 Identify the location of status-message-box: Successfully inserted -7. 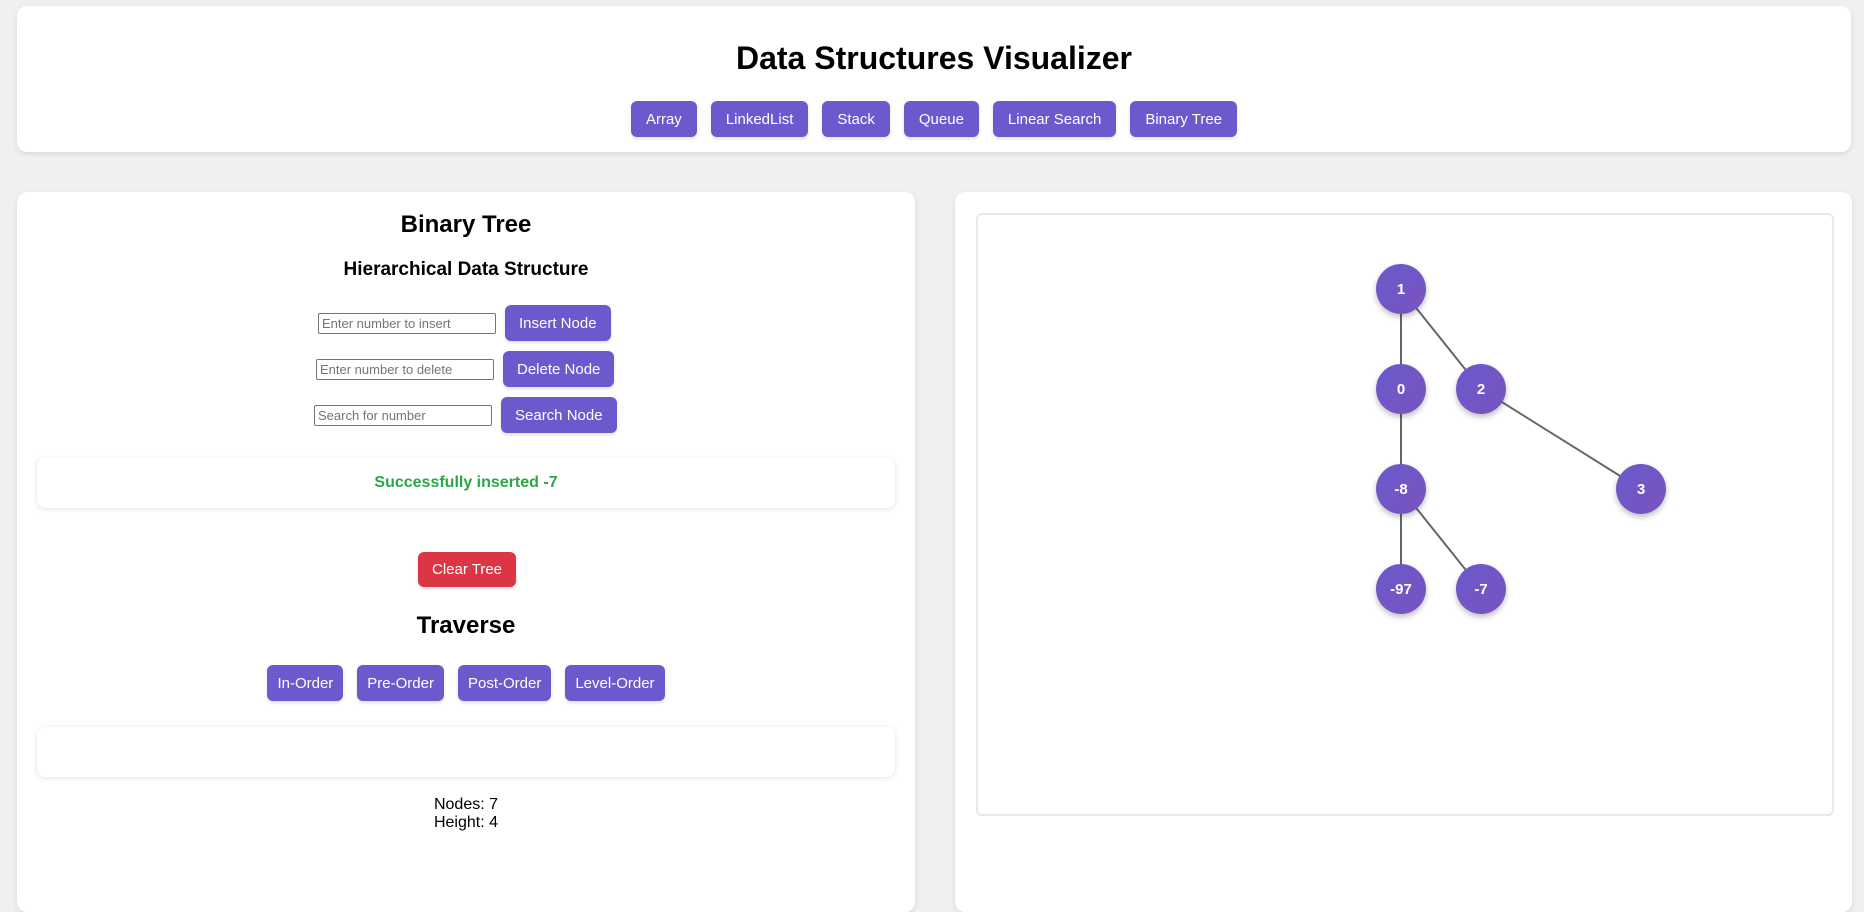
(466, 483).